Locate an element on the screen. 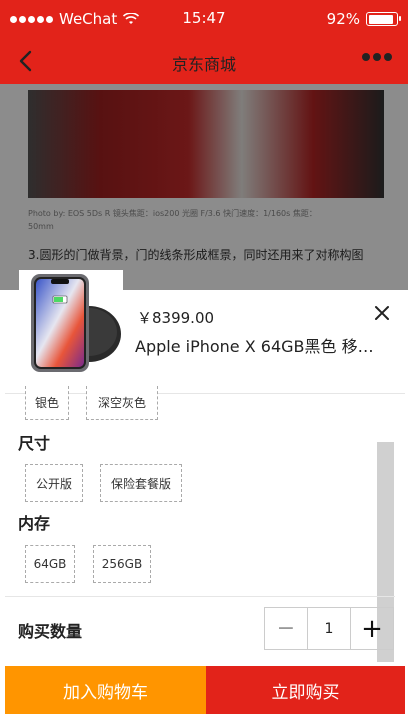 The image size is (408, 714). size-option-standard: 公开版 is located at coordinates (54, 483).